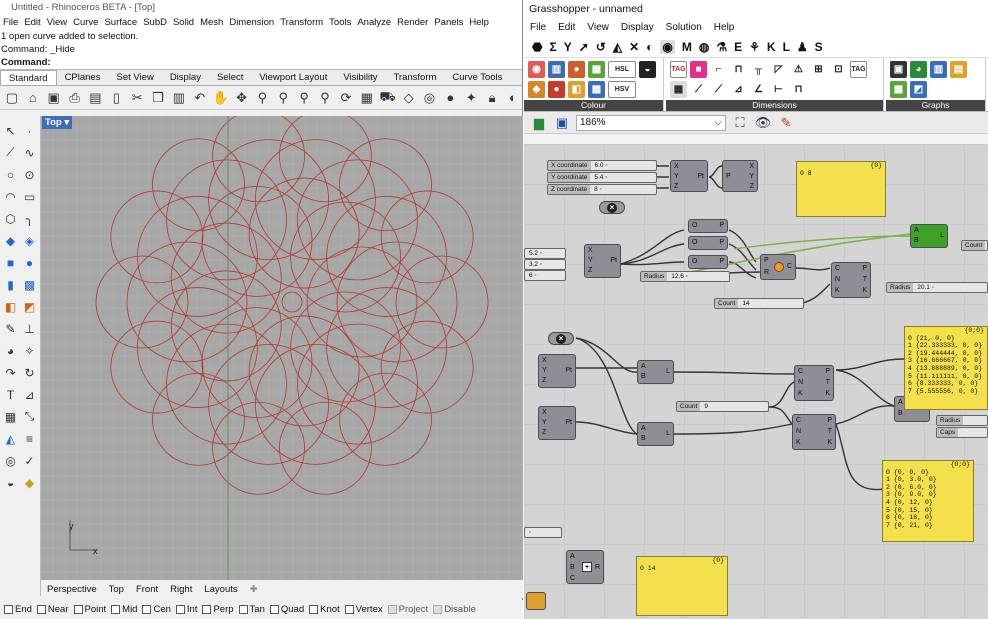  Describe the element at coordinates (818, 69) in the screenshot. I see `dim-box-icon: ⊞` at that location.